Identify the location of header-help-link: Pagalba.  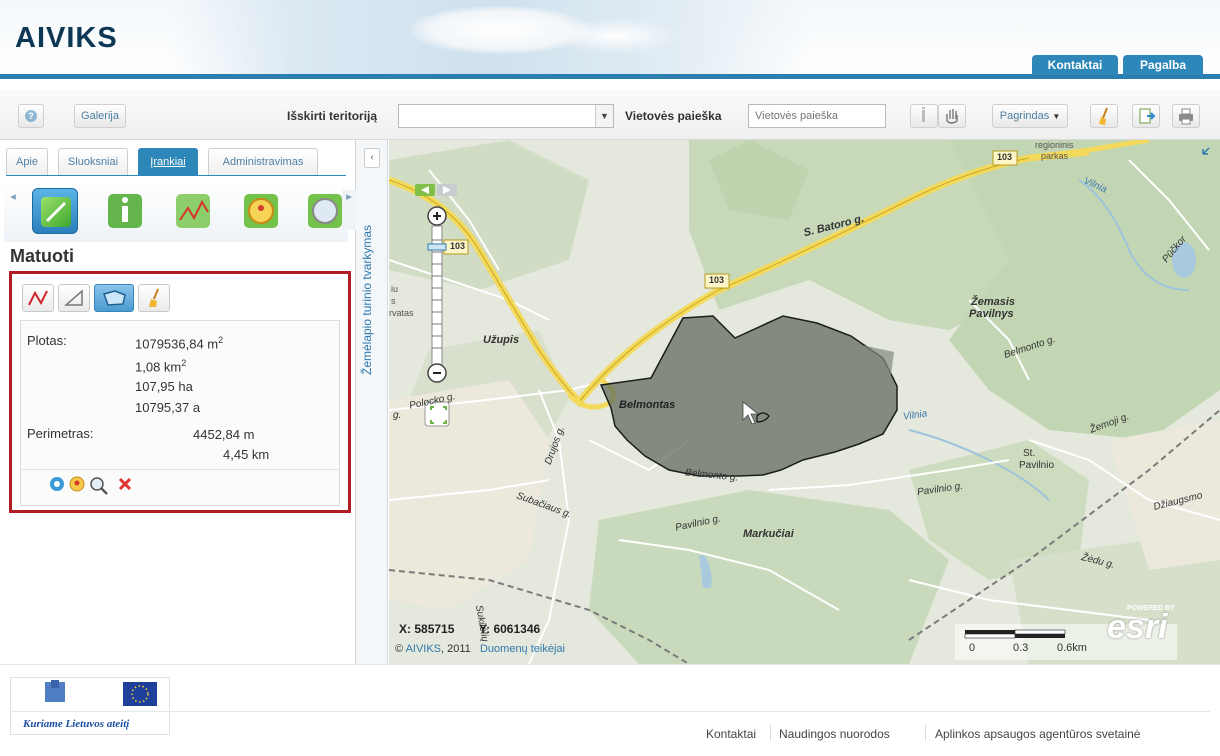
(1163, 65).